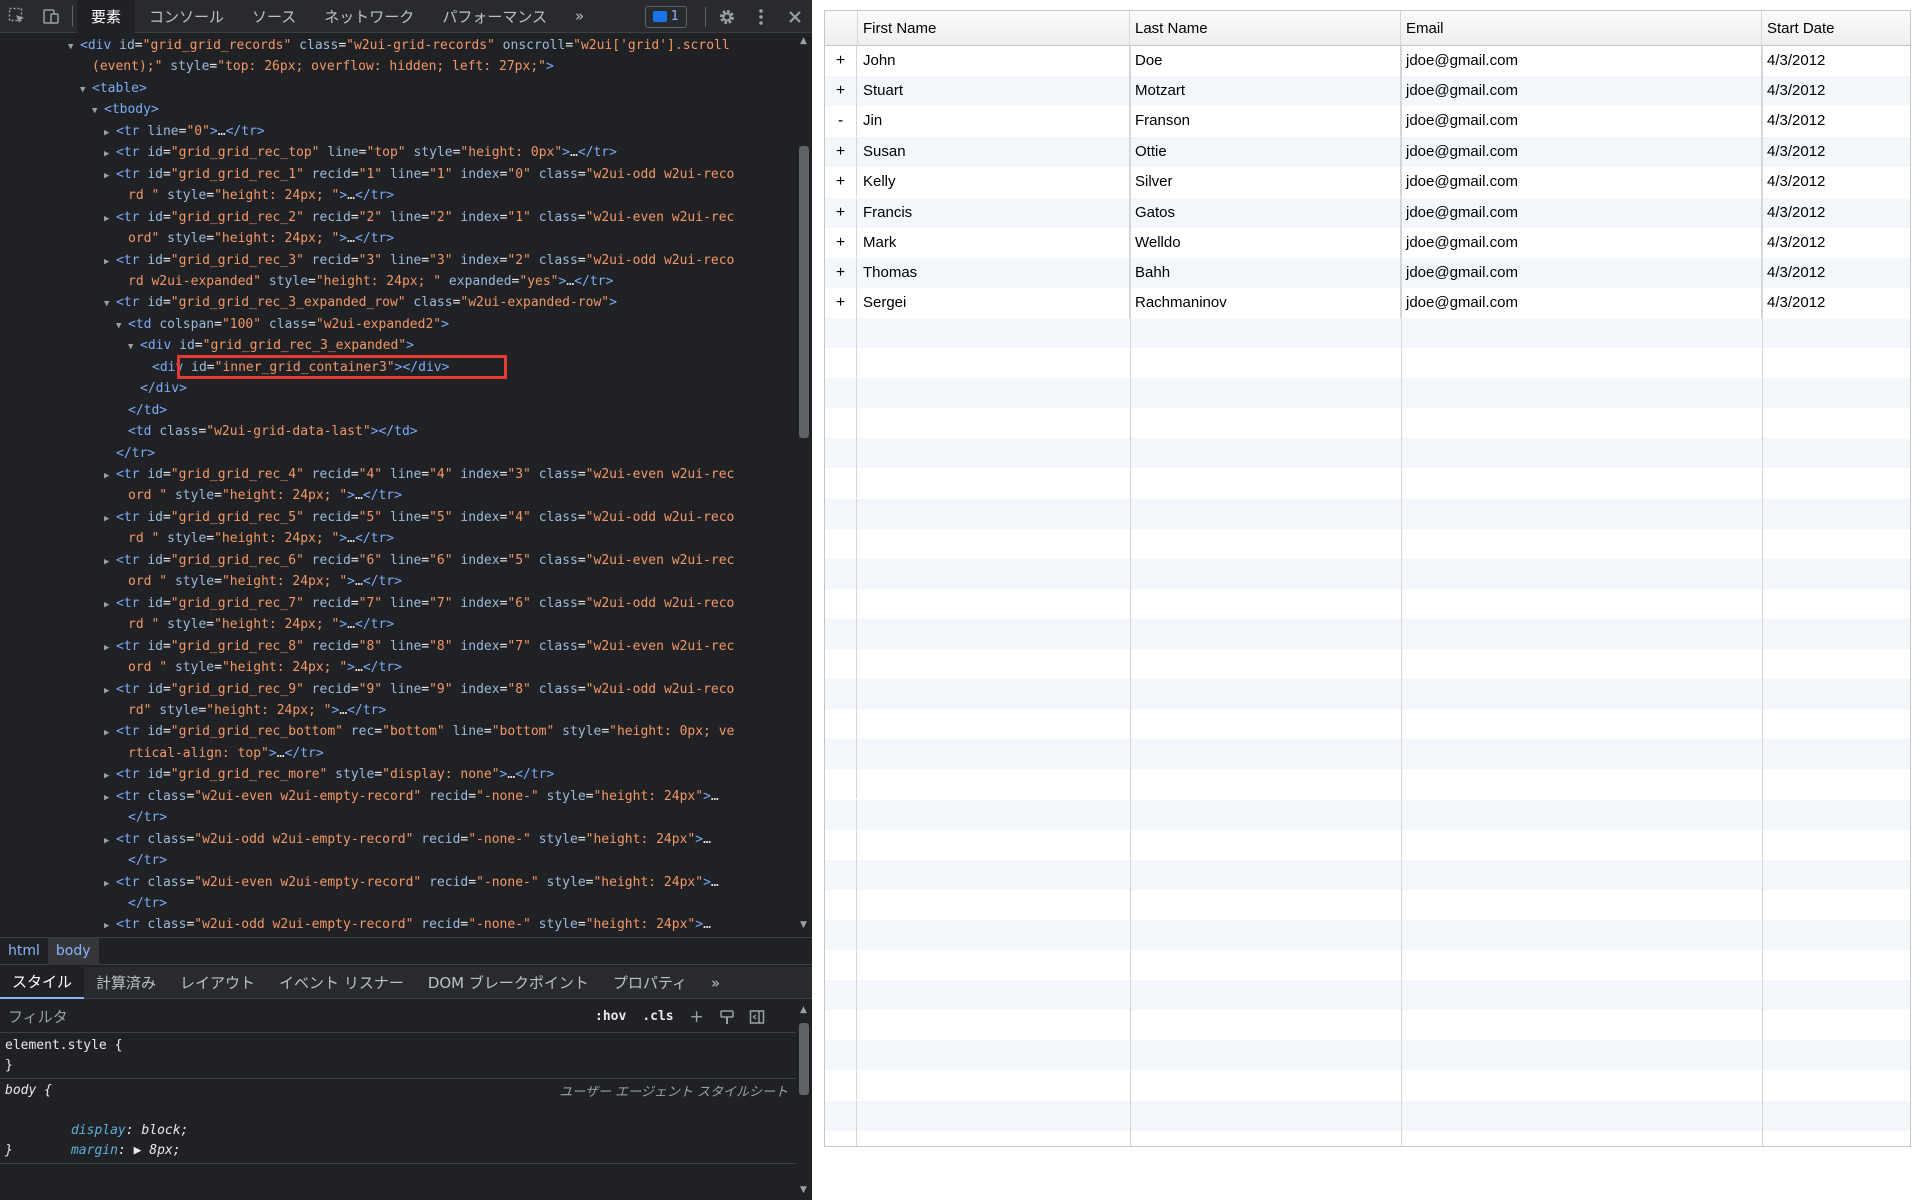  I want to click on scroll-up-icon: ▲, so click(803, 1010).